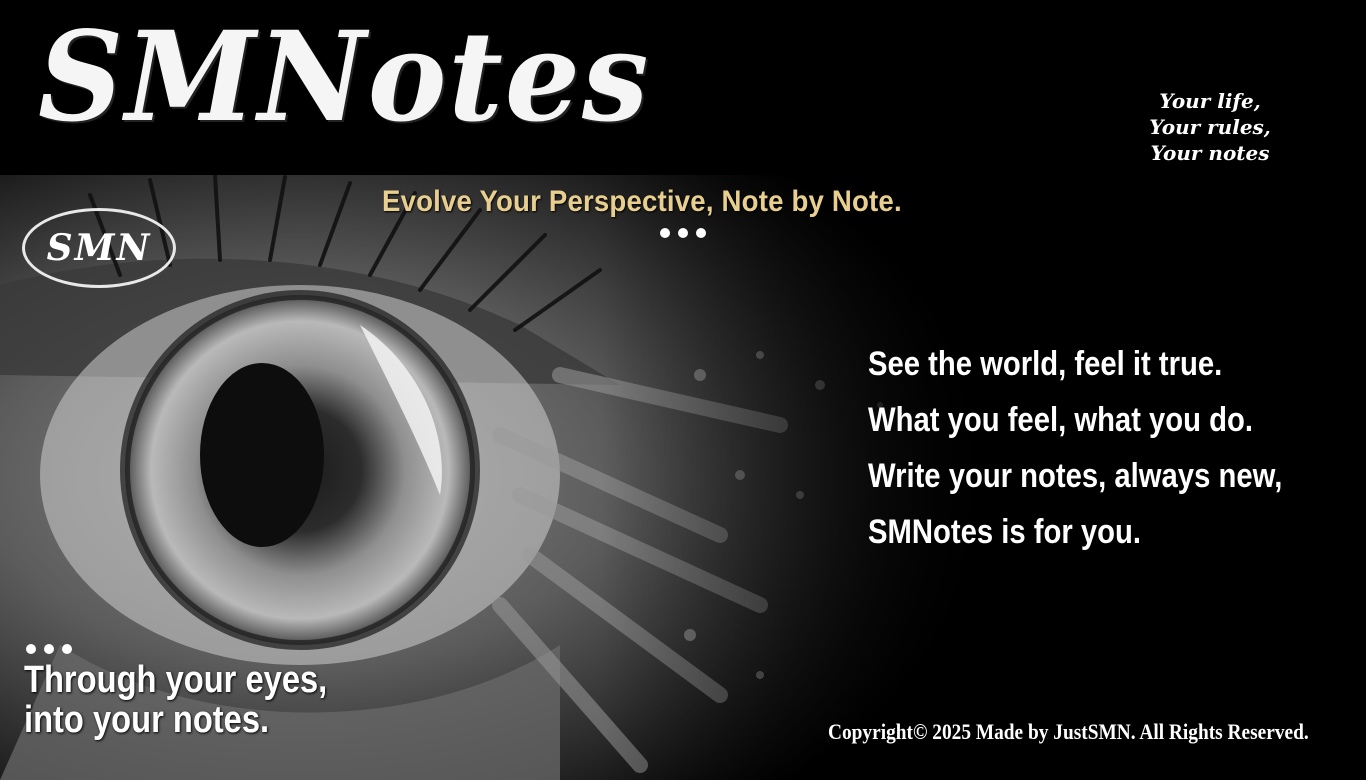 Image resolution: width=1366 pixels, height=780 pixels. I want to click on header-tagline: Your life, Your rules, Your notes, so click(1210, 127).